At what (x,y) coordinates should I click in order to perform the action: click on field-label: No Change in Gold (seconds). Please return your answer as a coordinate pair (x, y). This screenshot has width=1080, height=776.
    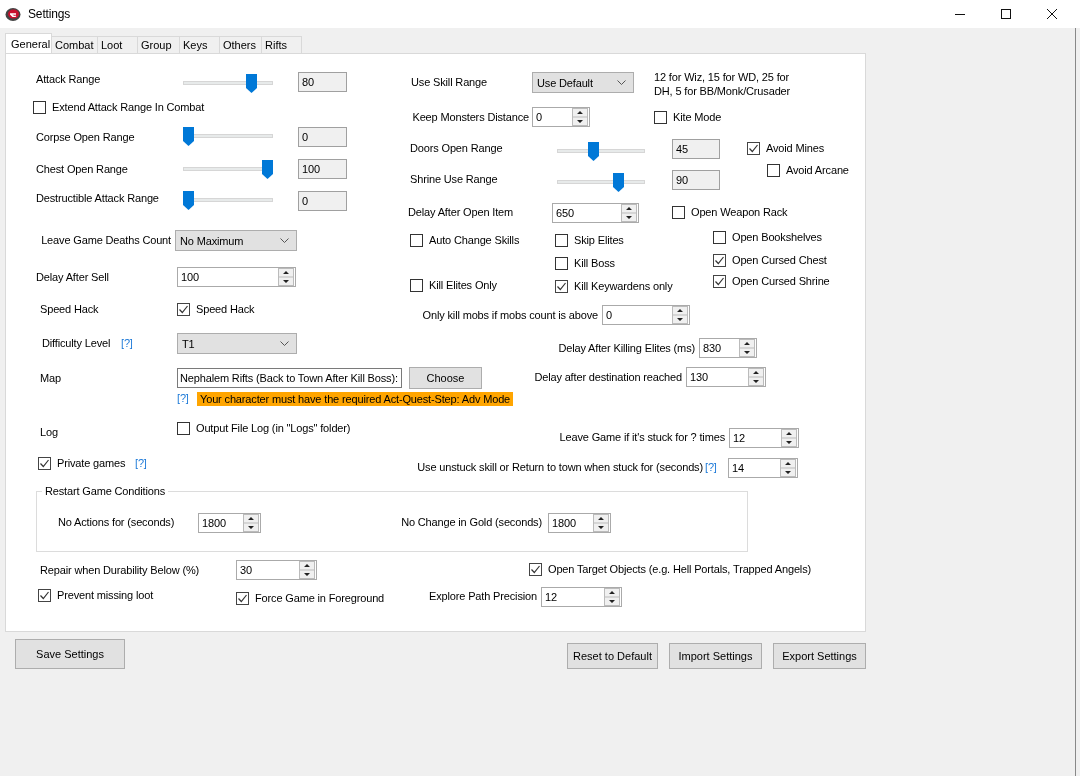
    Looking at the image, I should click on (471, 522).